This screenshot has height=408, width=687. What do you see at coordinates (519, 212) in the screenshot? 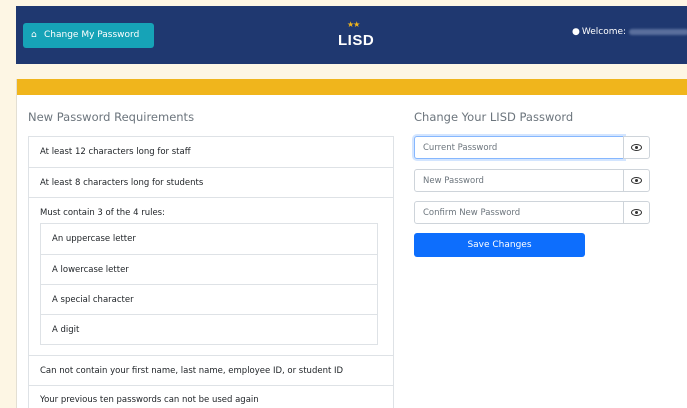
I see `confirm-password-input` at bounding box center [519, 212].